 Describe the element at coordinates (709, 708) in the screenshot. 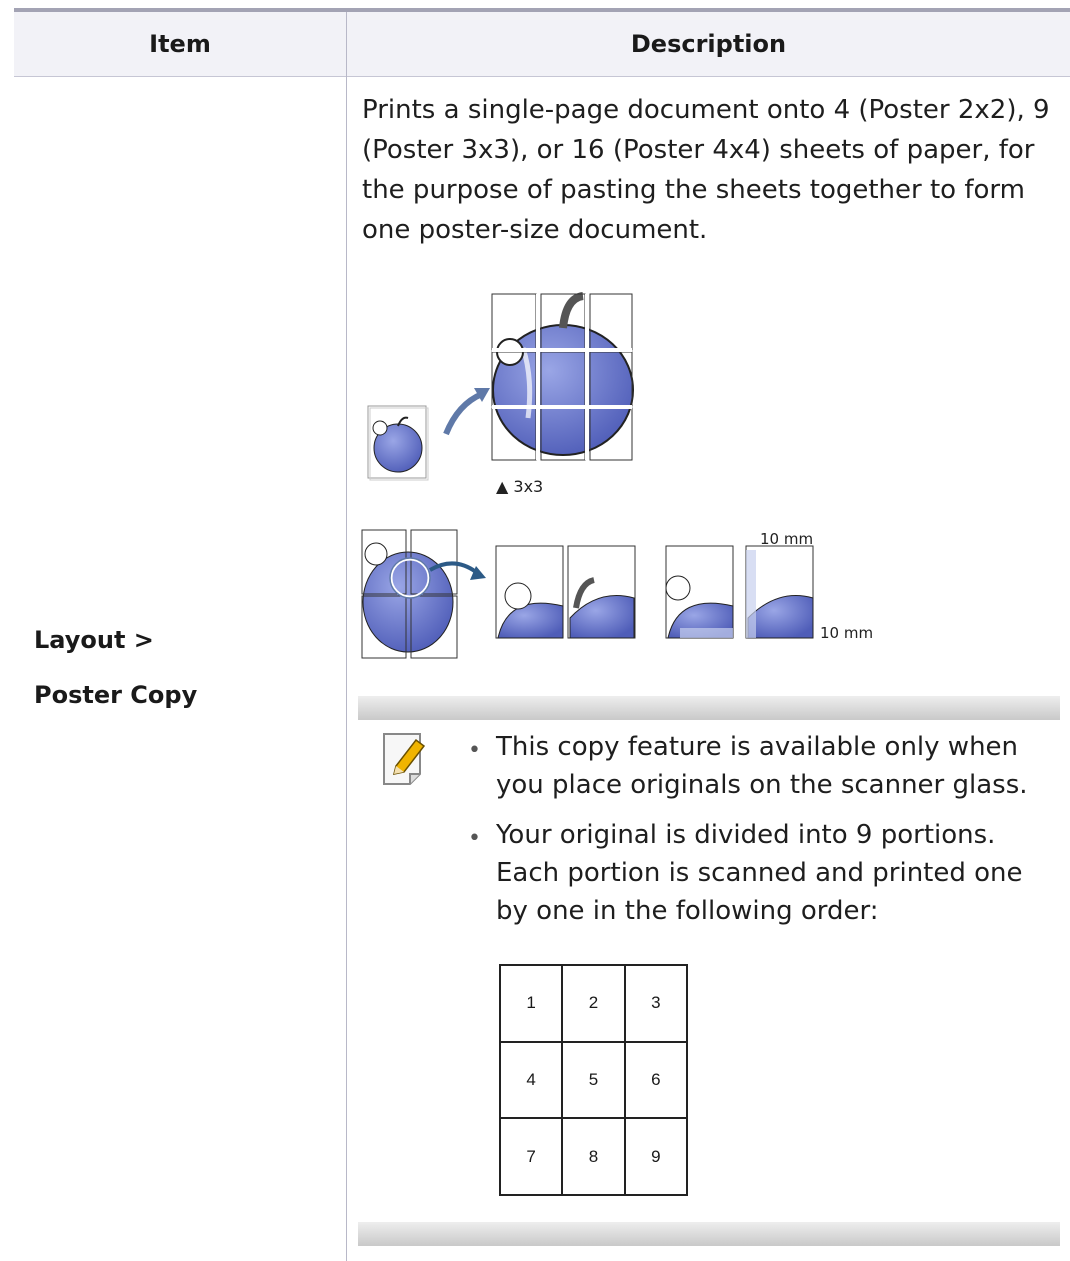

I see `note-top-bar` at that location.